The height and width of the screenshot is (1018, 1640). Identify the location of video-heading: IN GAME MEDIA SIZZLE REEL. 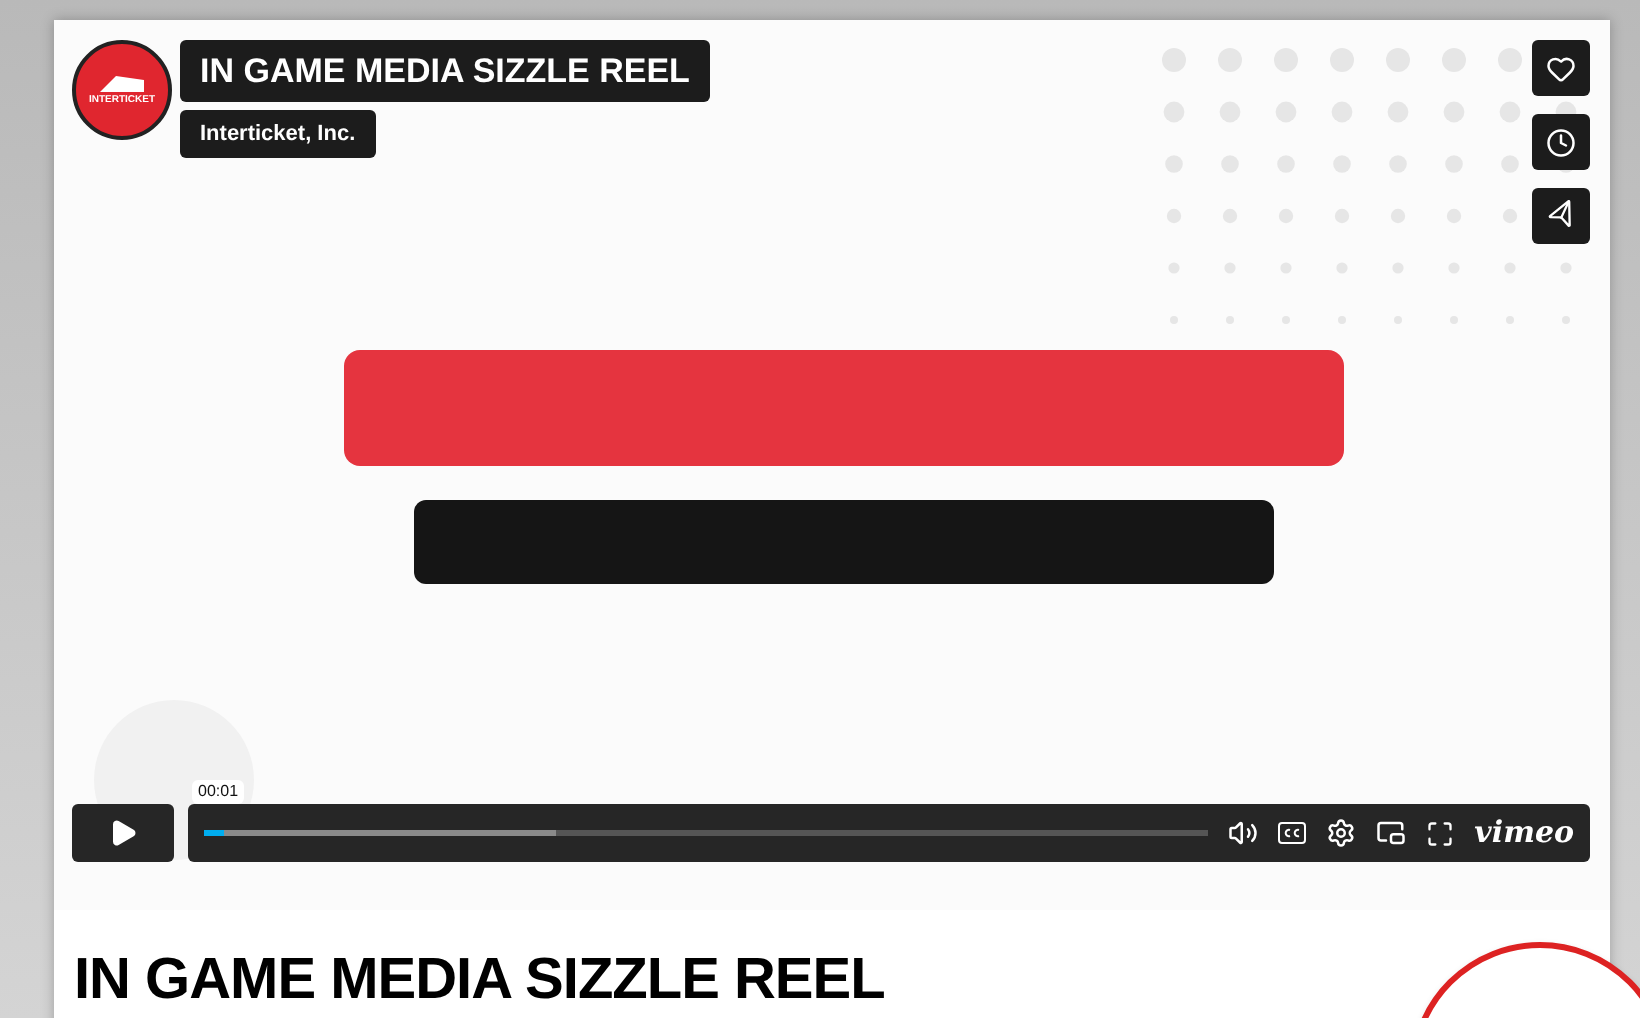
(479, 980).